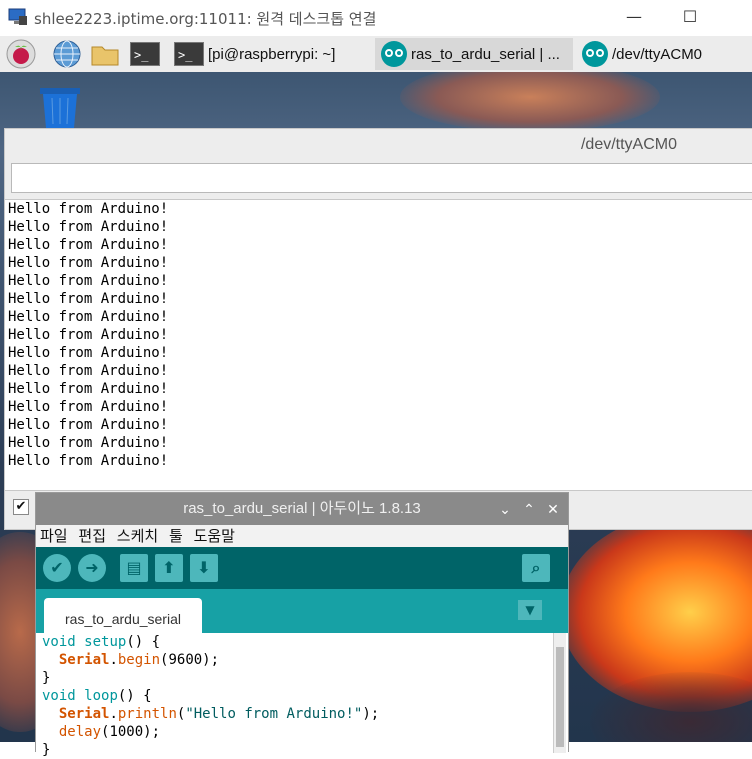  I want to click on tab-sketch: ras_to_ardu_serial, so click(123, 615).